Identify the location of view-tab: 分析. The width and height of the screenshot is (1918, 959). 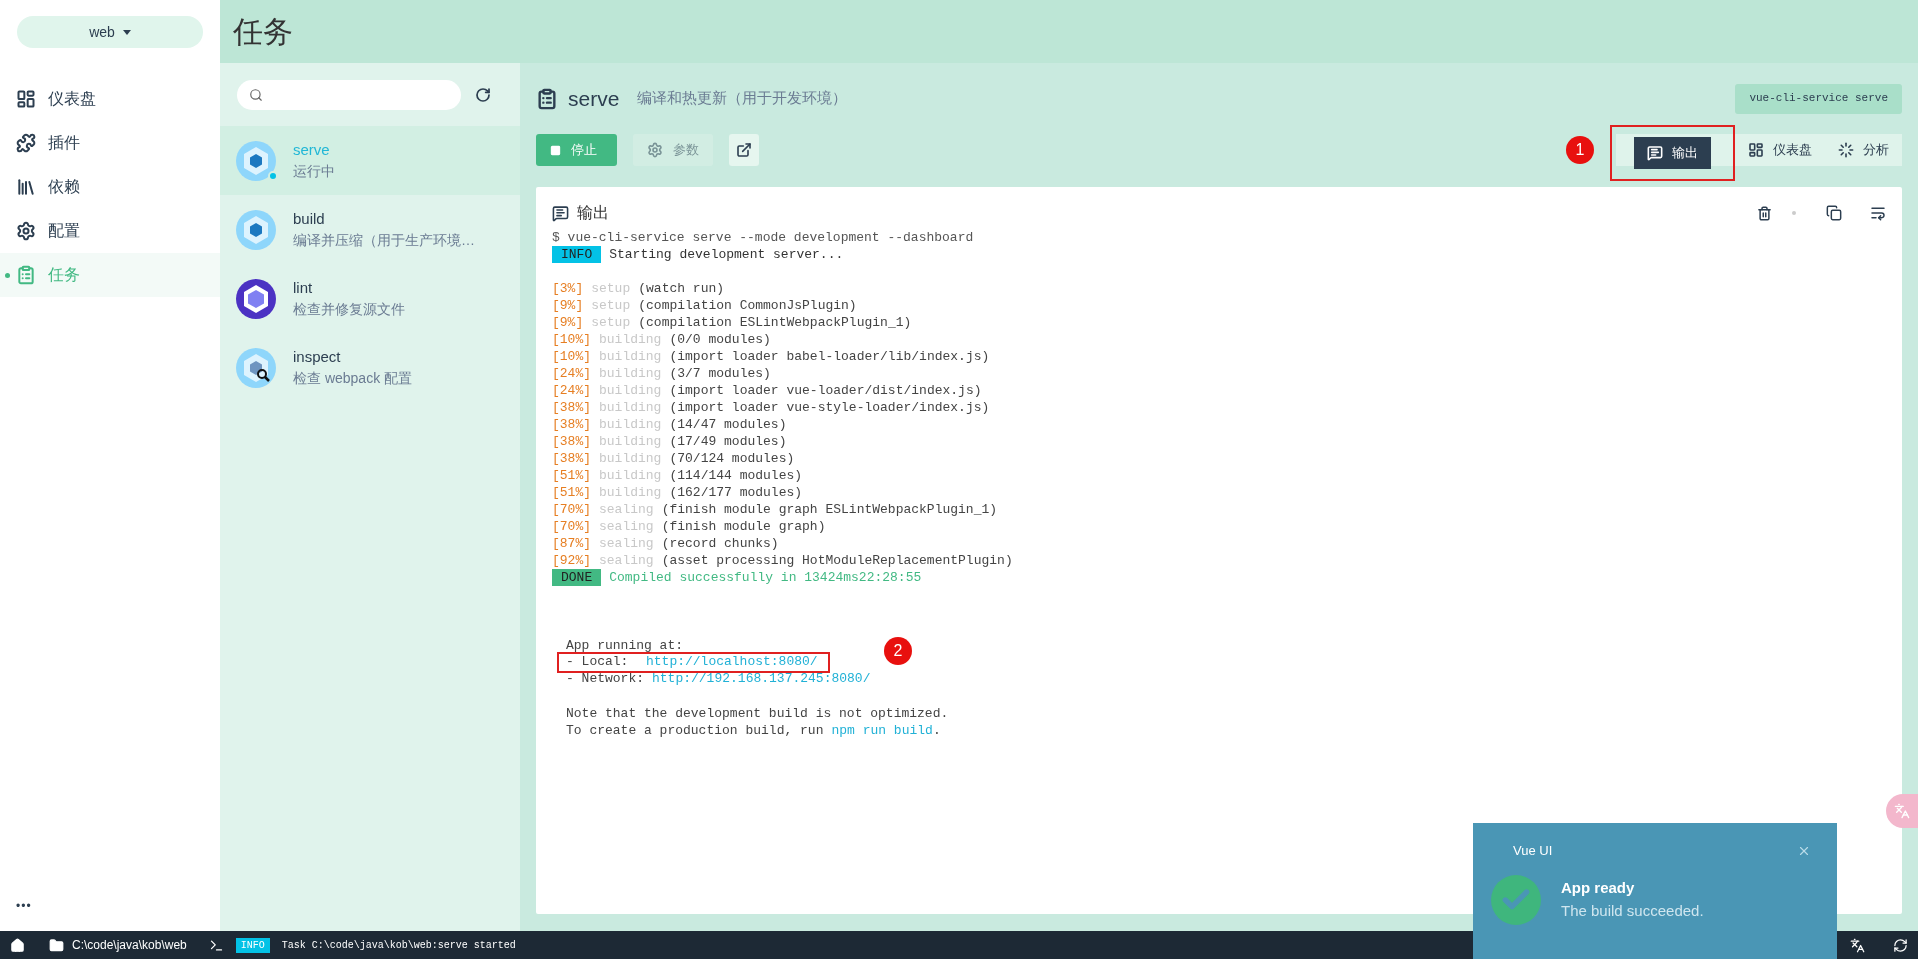
(1863, 150).